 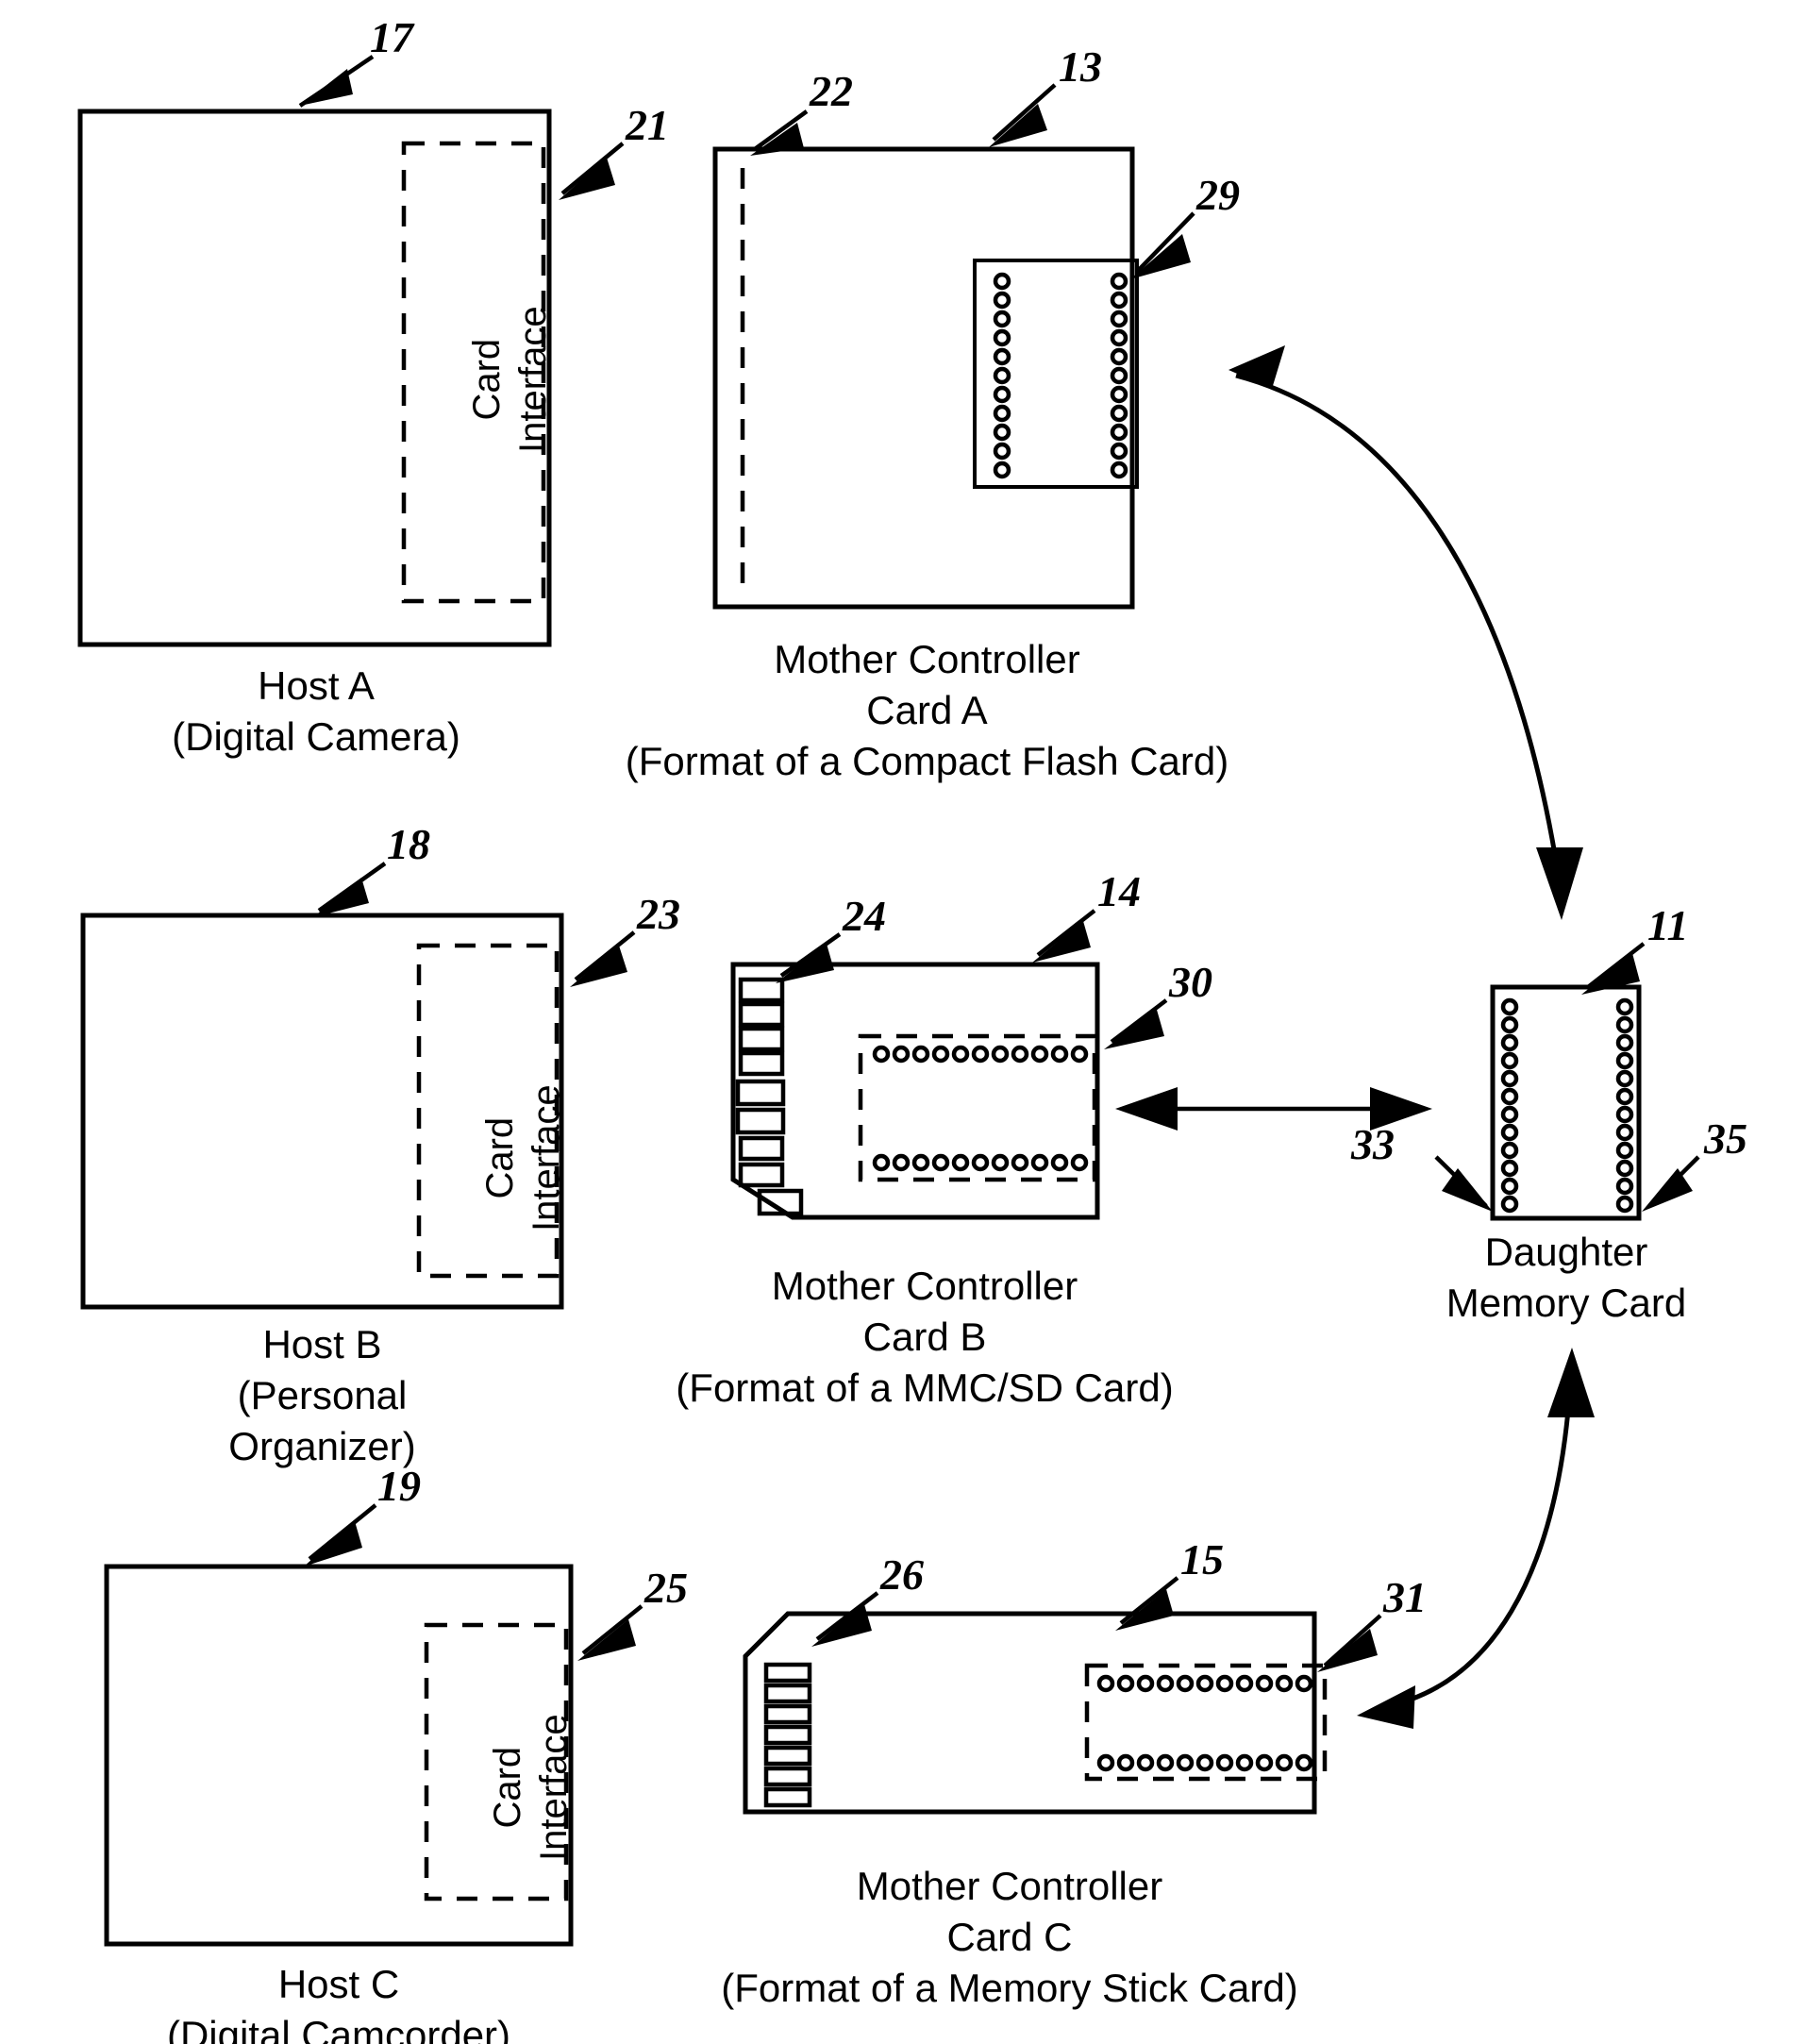 What do you see at coordinates (316, 686) in the screenshot?
I see `host-a-name: Host A` at bounding box center [316, 686].